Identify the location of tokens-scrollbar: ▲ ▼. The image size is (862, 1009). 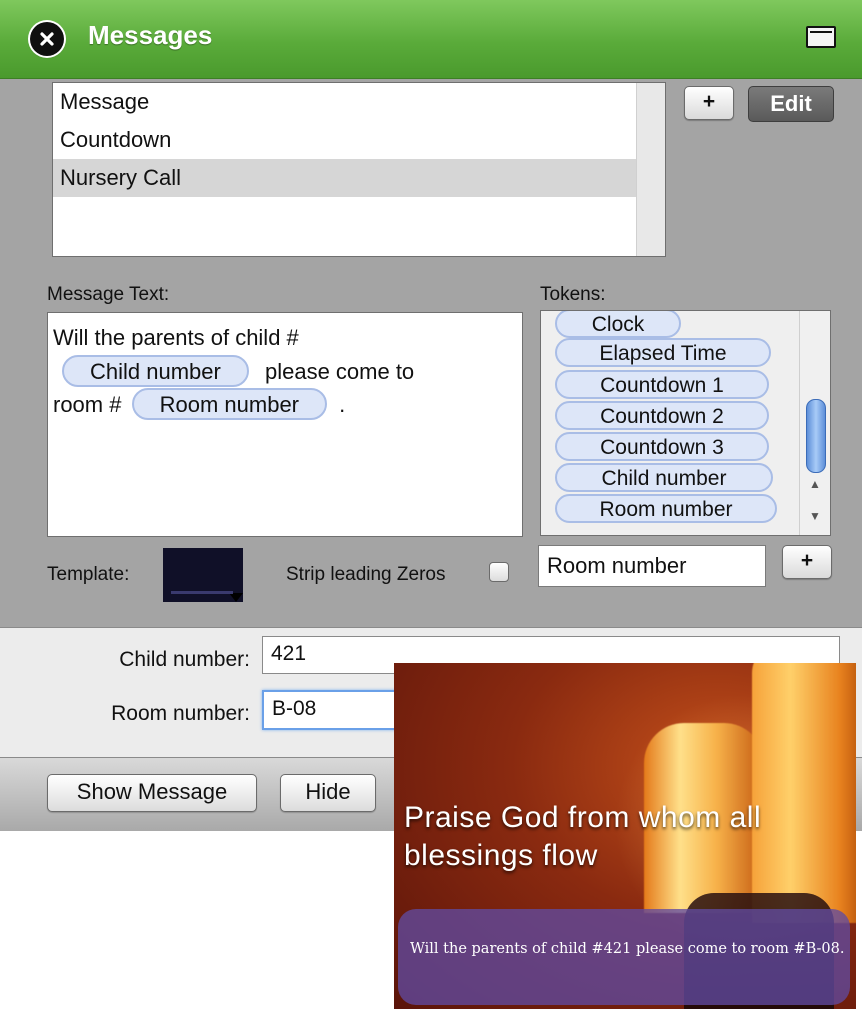
(814, 423).